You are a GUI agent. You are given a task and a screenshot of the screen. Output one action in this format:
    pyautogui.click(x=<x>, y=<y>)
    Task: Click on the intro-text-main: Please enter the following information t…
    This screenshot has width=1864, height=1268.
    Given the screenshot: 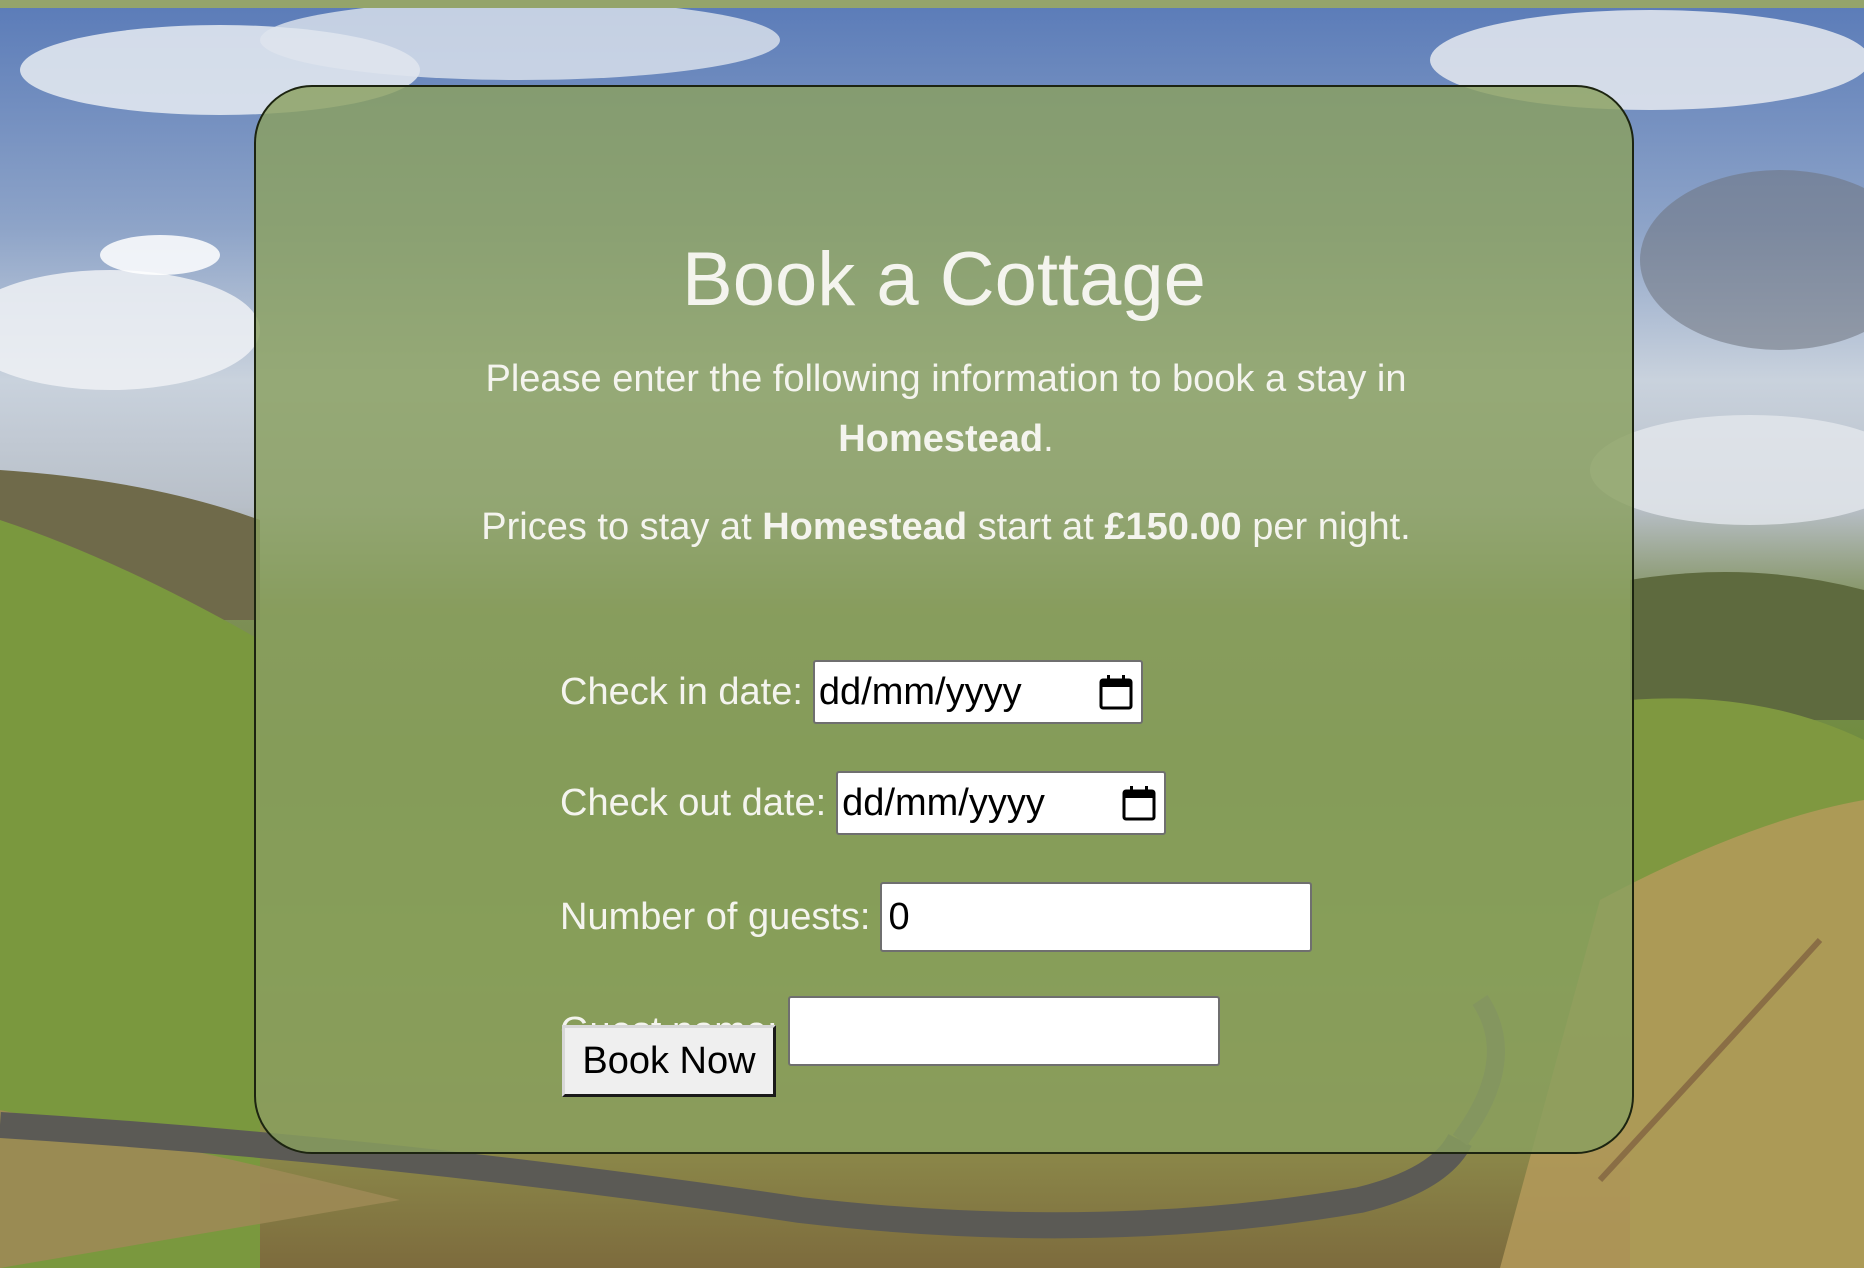 What is the action you would take?
    pyautogui.click(x=946, y=379)
    